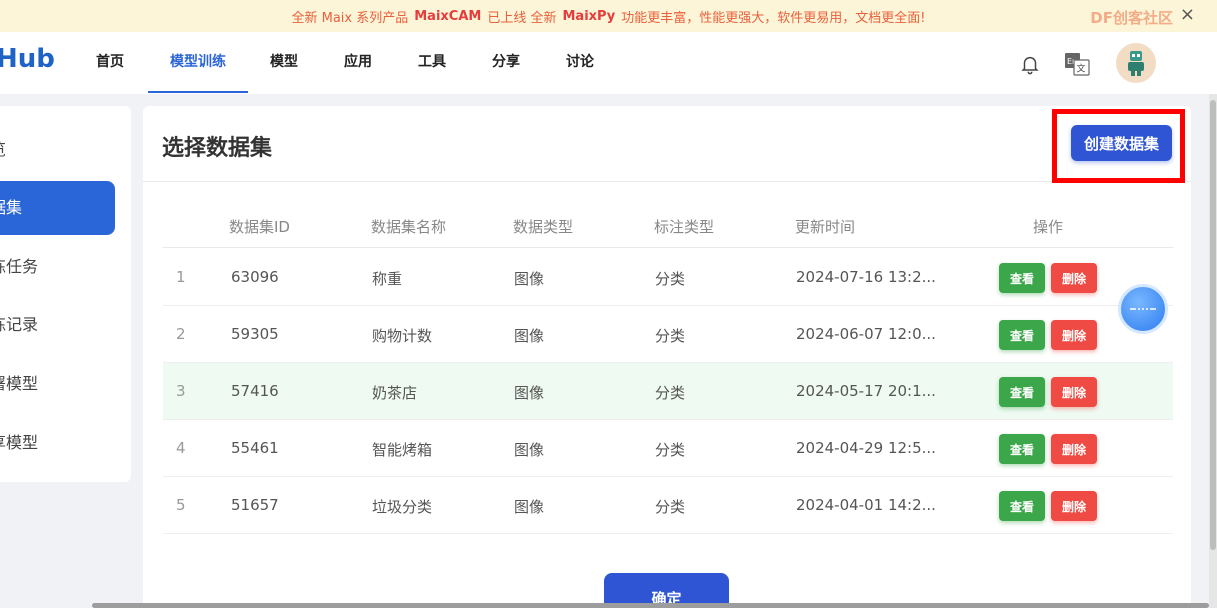 The image size is (1217, 608). Describe the element at coordinates (57, 443) in the screenshot. I see `sidebar-item-shared-models: 享模型` at that location.